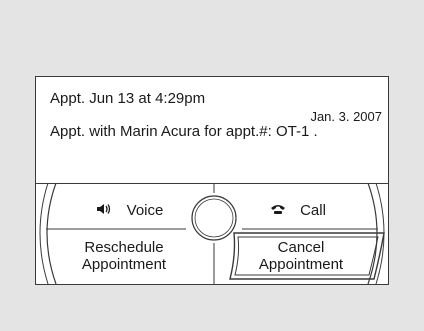 Image resolution: width=424 pixels, height=331 pixels. I want to click on message-date: Jan. 3. 2007, so click(346, 116).